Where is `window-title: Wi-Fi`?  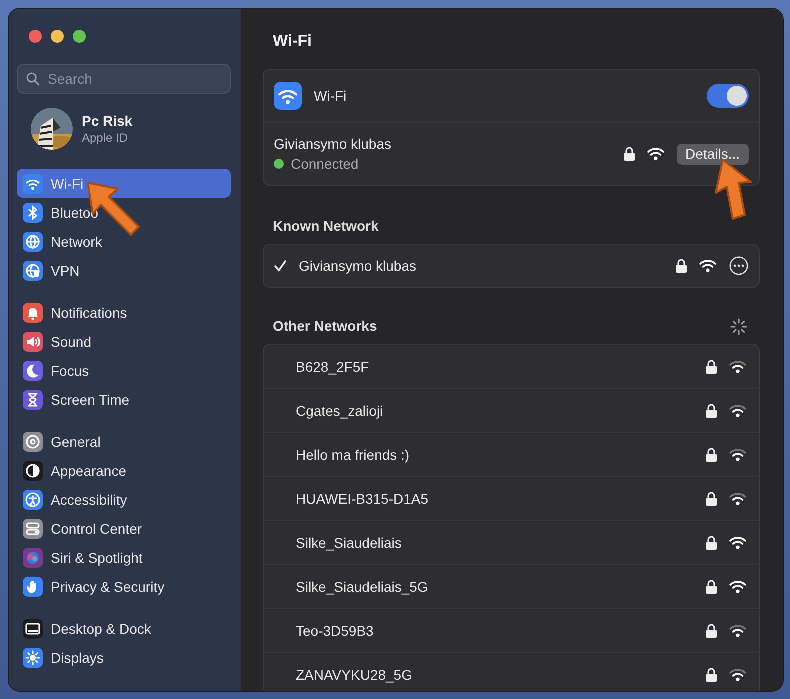
window-title: Wi-Fi is located at coordinates (293, 42).